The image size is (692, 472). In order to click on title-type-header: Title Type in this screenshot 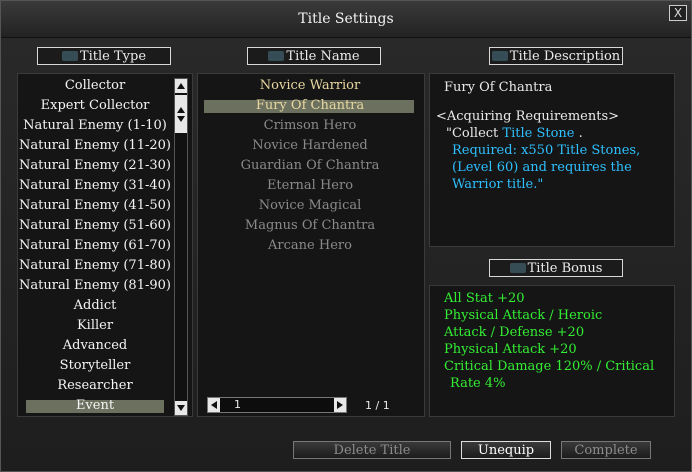, I will do `click(104, 56)`.